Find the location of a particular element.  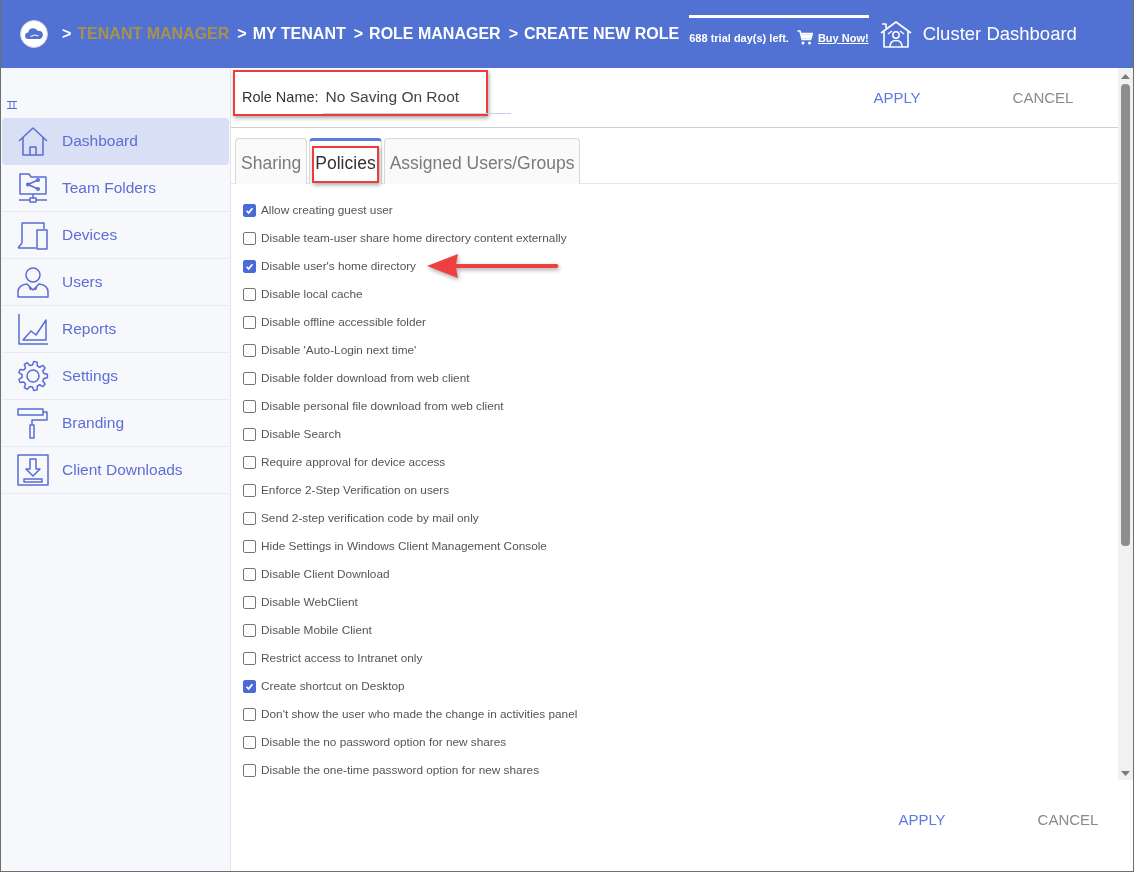

checkbox-label: Disable Client Download is located at coordinates (325, 574).